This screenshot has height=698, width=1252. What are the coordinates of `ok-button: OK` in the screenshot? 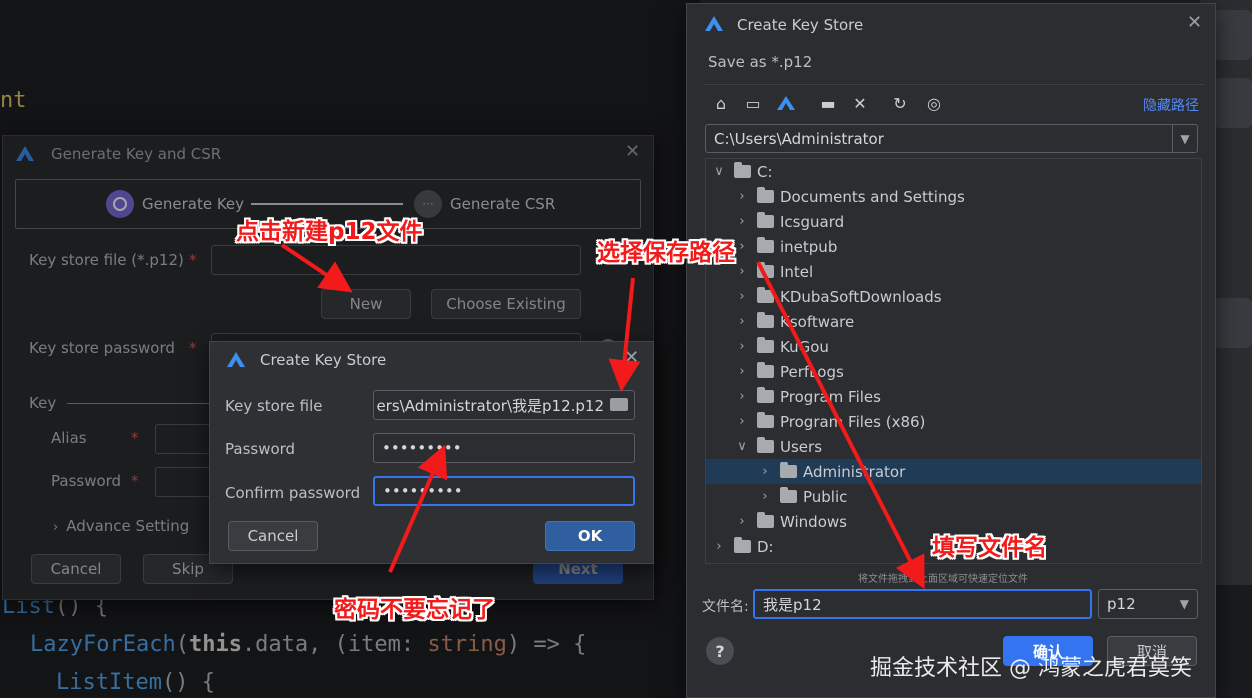 It's located at (590, 536).